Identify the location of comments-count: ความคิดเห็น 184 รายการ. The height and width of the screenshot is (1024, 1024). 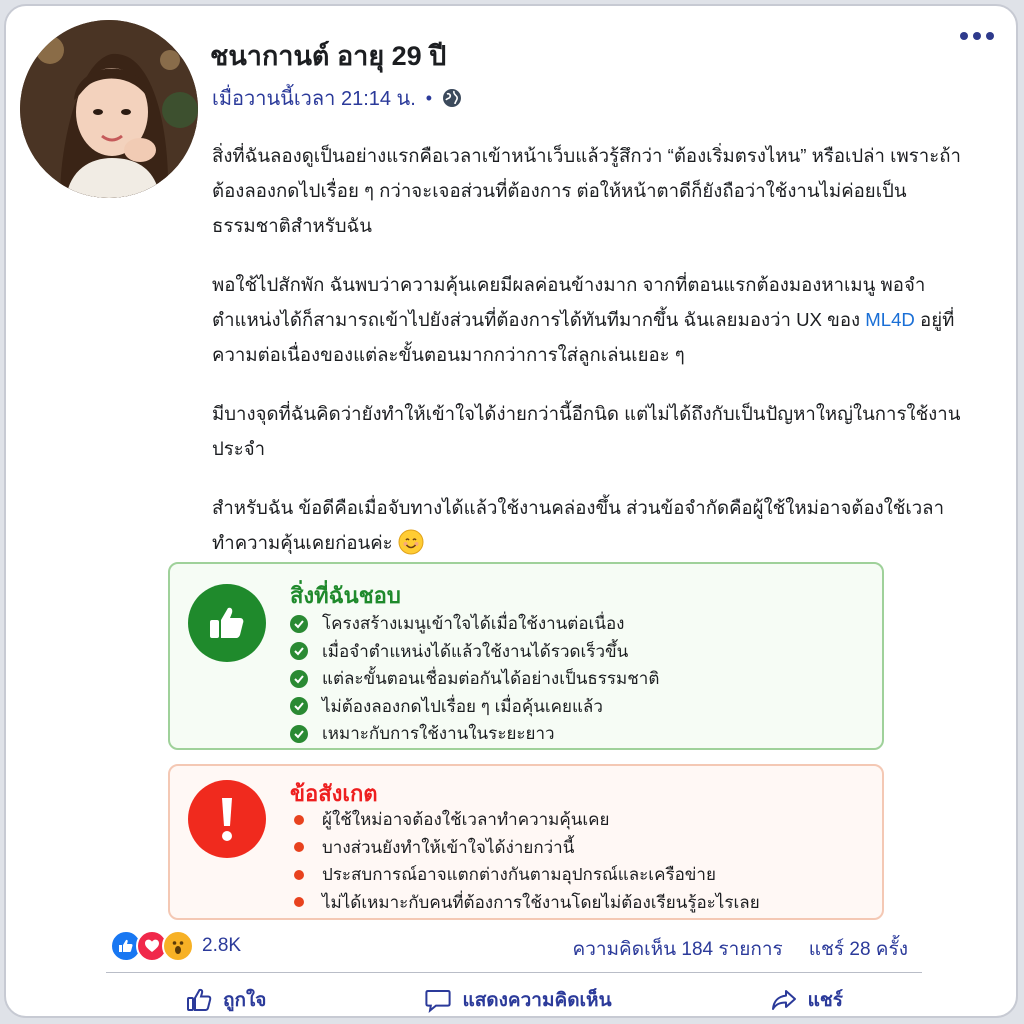
(677, 949).